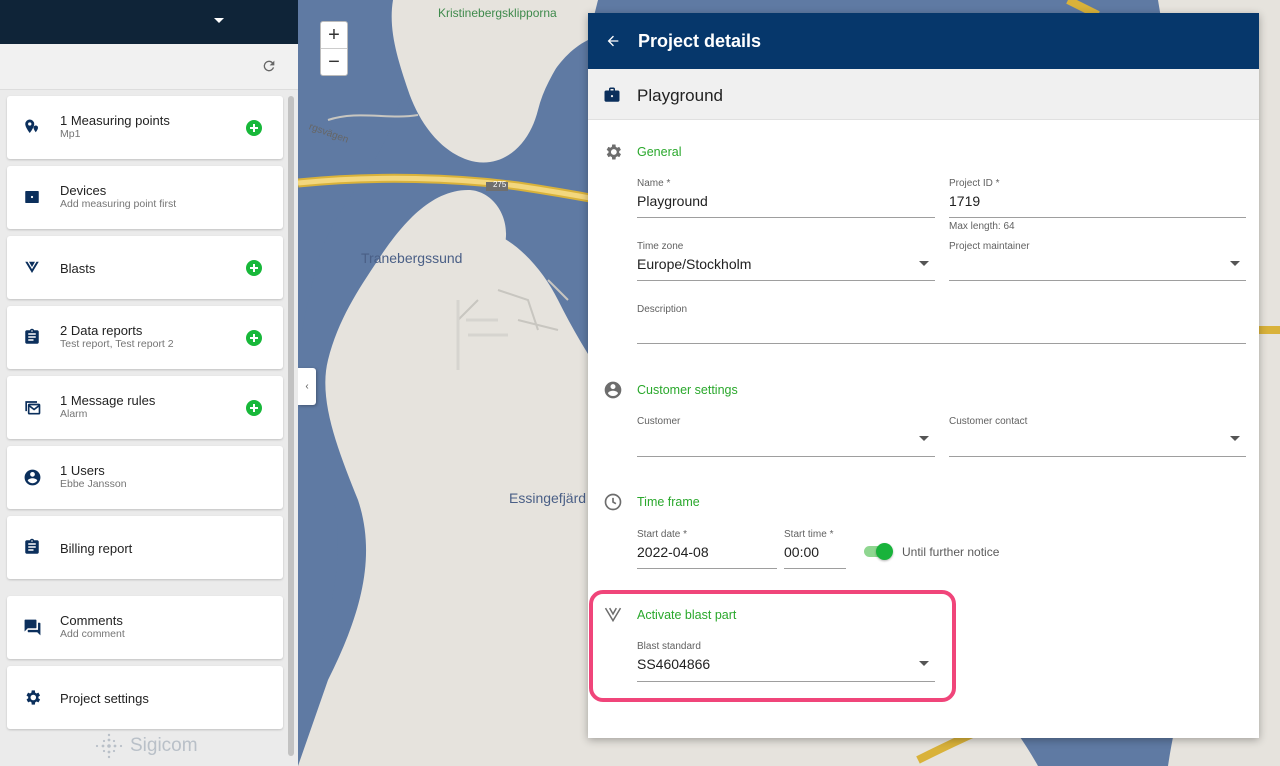 The image size is (1280, 766). Describe the element at coordinates (149, 22) in the screenshot. I see `project-selector` at that location.